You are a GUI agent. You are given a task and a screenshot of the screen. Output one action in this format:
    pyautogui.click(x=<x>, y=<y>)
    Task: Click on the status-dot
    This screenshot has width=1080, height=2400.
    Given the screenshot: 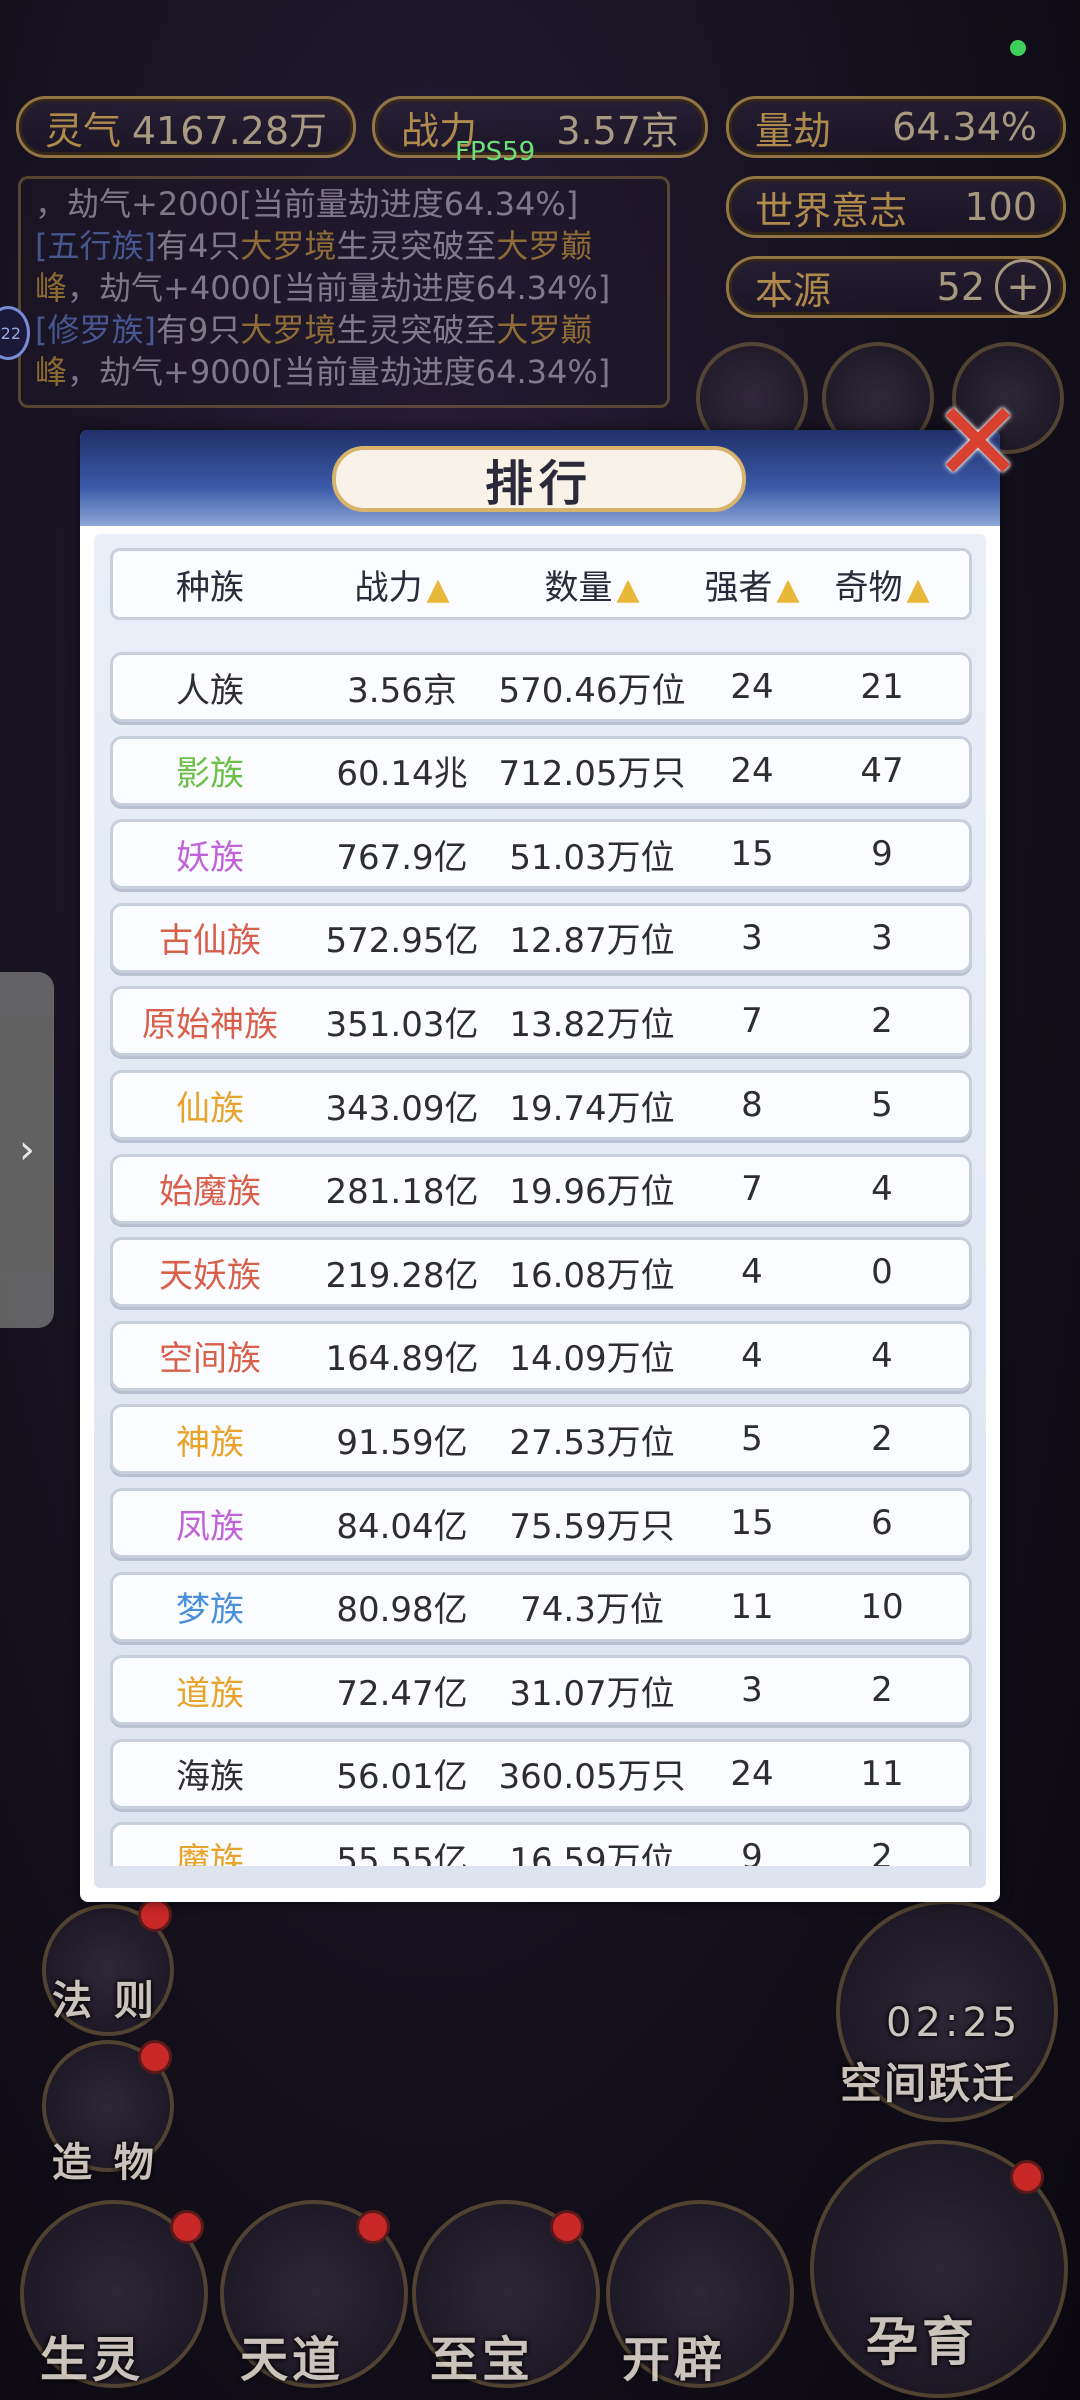 What is the action you would take?
    pyautogui.click(x=1018, y=48)
    